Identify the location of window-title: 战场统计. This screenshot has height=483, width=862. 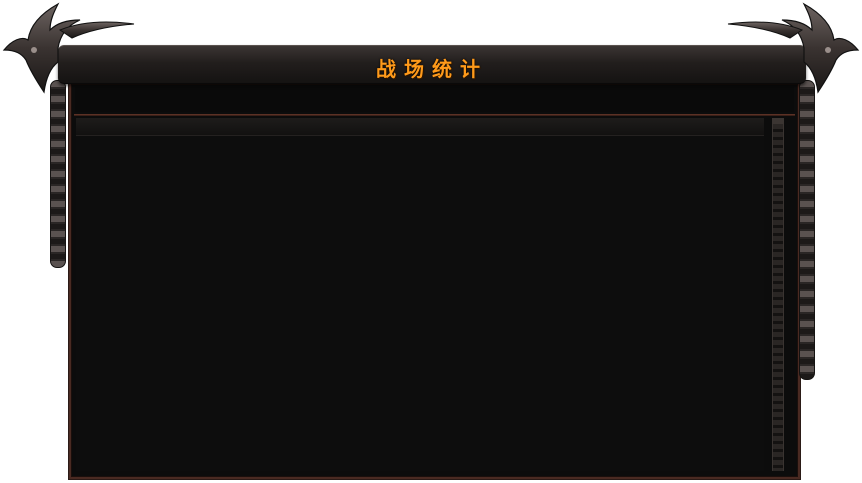
(432, 69).